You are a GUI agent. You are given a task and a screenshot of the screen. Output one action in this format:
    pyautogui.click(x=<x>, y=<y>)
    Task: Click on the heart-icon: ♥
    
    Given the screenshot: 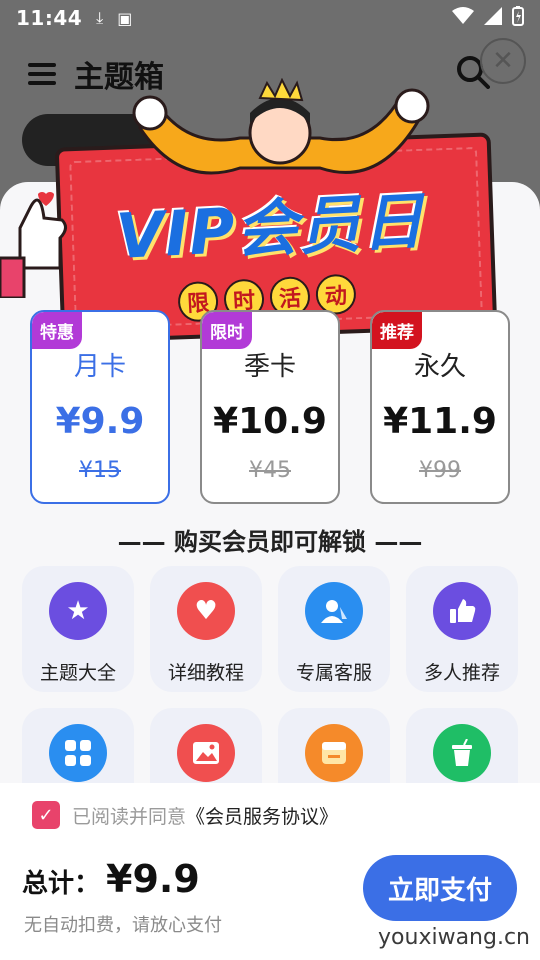 What is the action you would take?
    pyautogui.click(x=206, y=611)
    